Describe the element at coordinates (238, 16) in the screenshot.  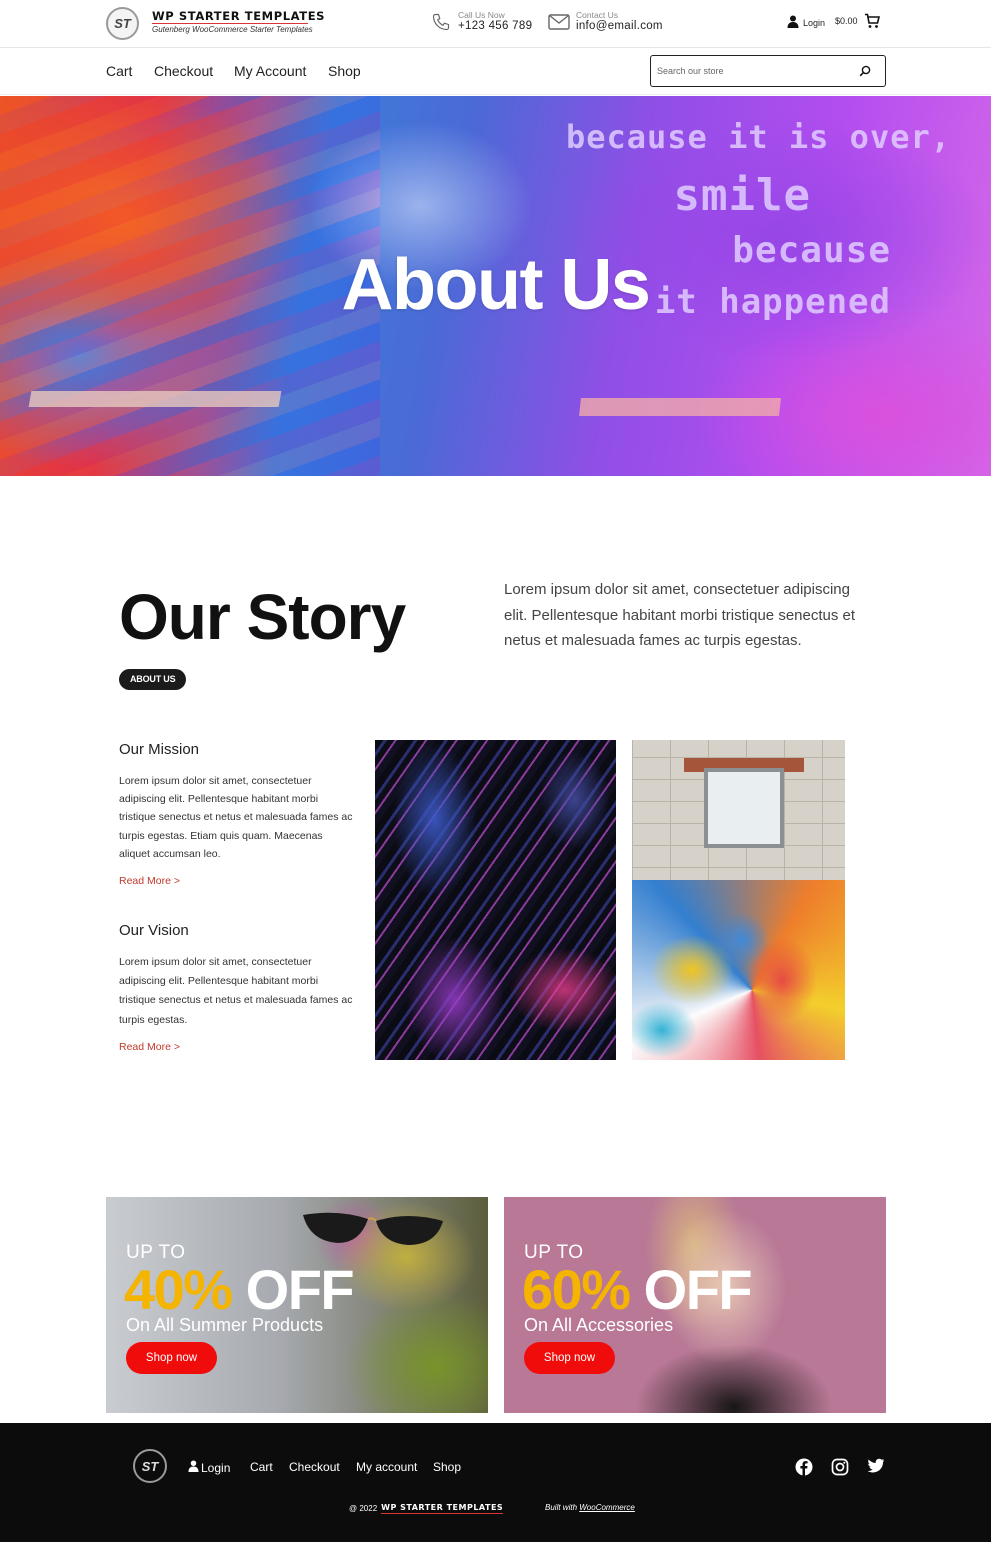
I see `brand-title: WP STARTER TEMPLATES` at that location.